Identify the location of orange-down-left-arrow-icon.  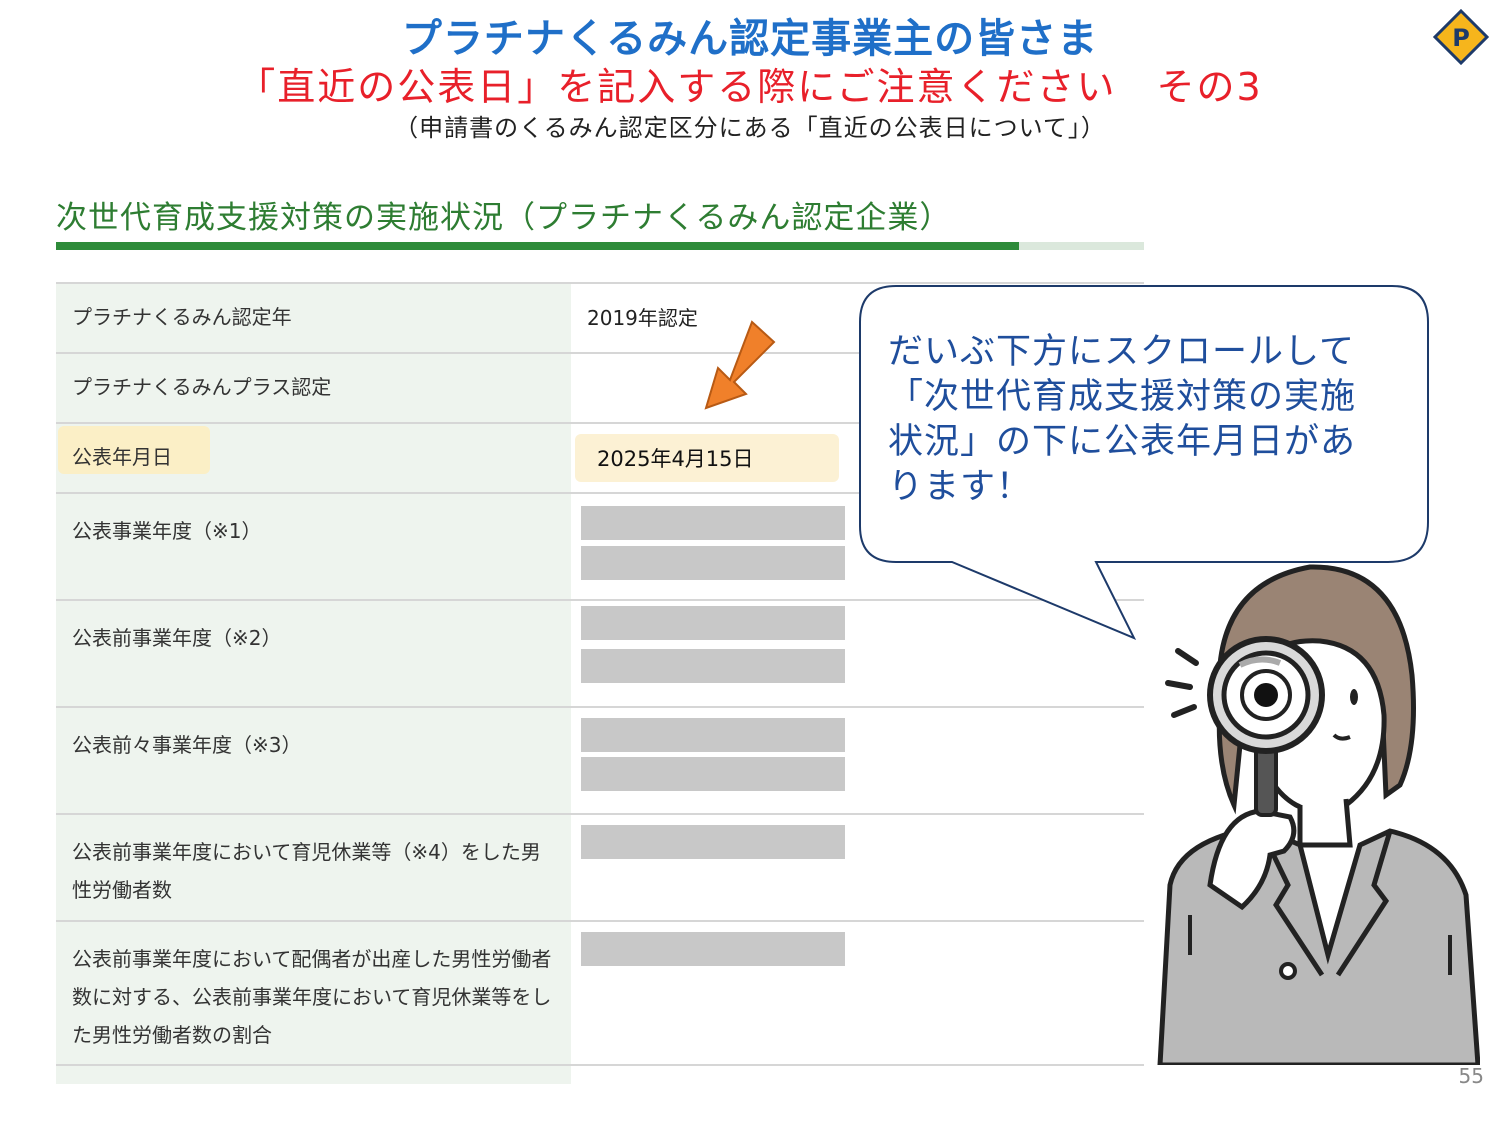
(740, 365).